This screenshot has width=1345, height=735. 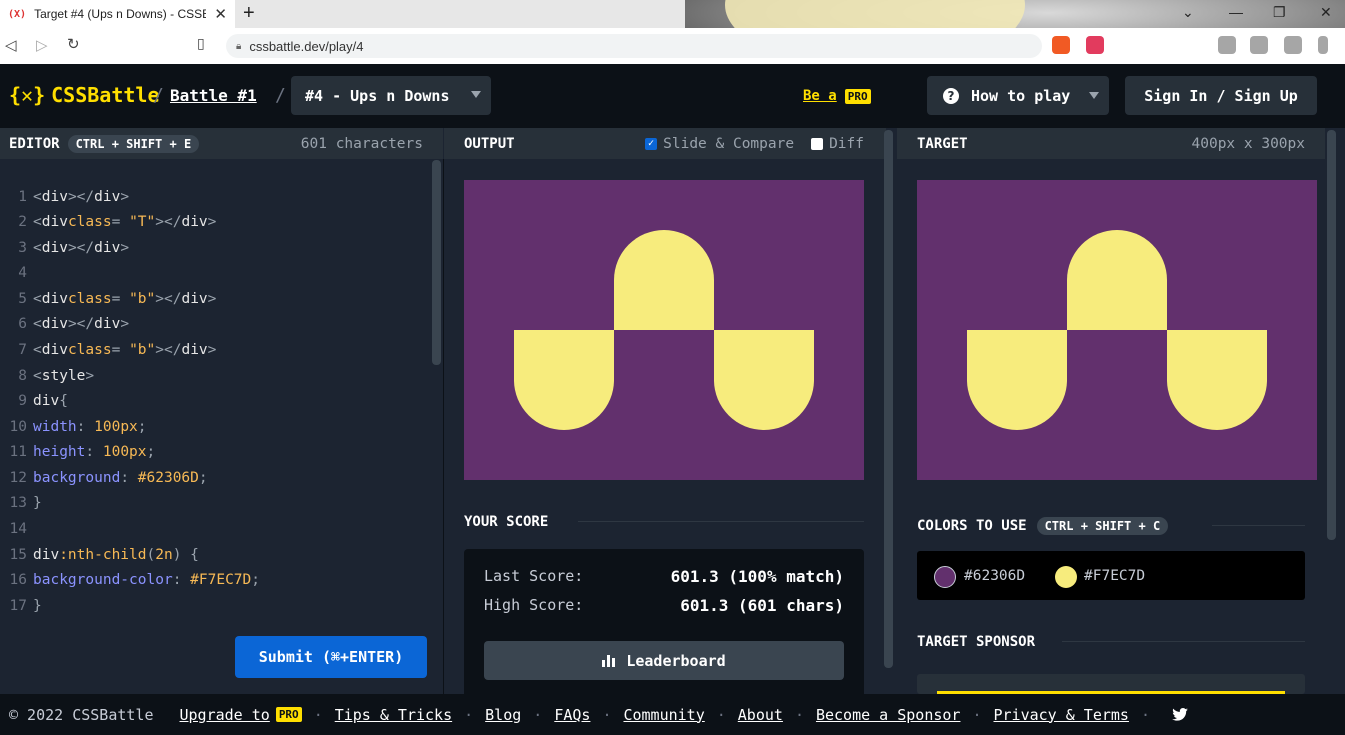 What do you see at coordinates (663, 715) in the screenshot?
I see `footer-community-link: Community` at bounding box center [663, 715].